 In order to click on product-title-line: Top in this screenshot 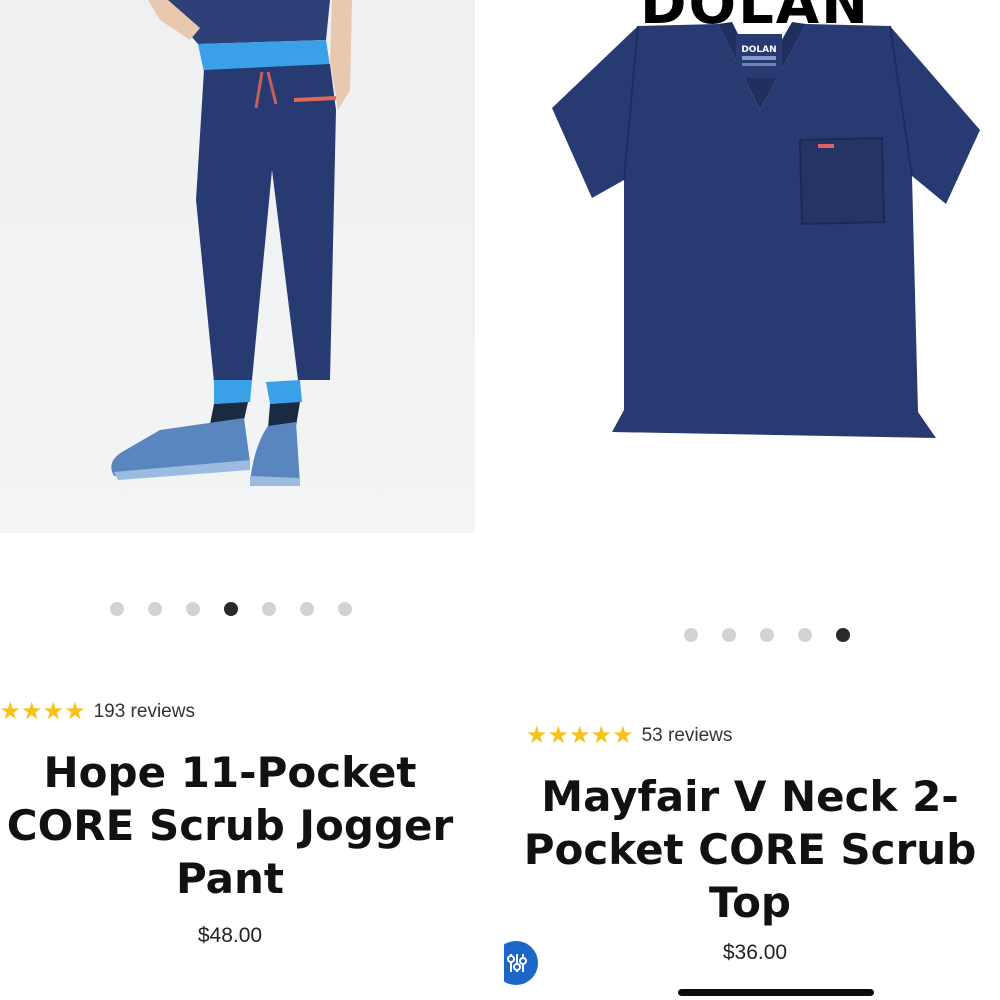, I will do `click(750, 902)`.